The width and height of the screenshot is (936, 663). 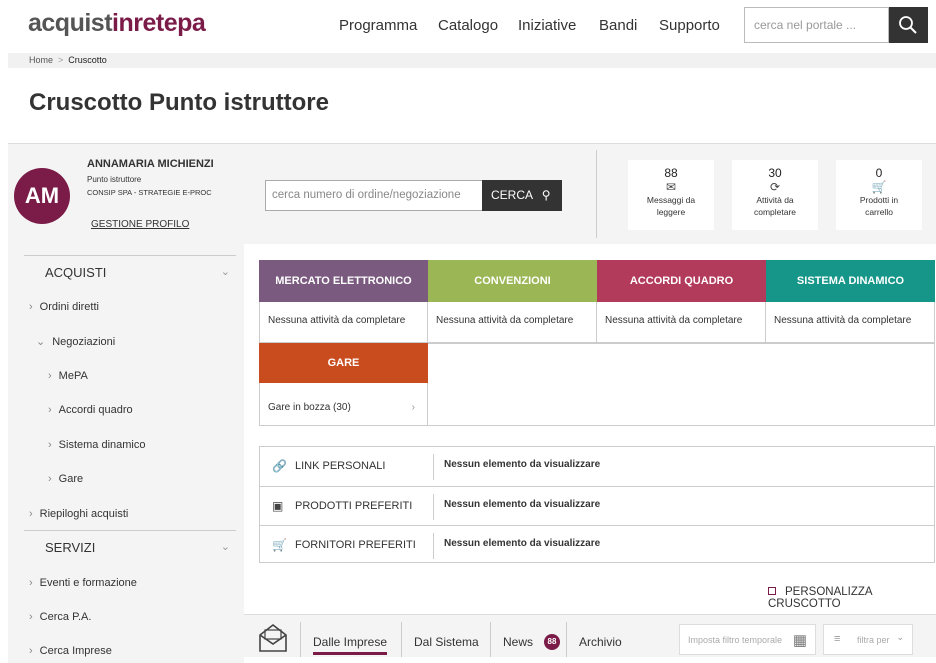 What do you see at coordinates (279, 466) in the screenshot?
I see `link-icon: 🔗` at bounding box center [279, 466].